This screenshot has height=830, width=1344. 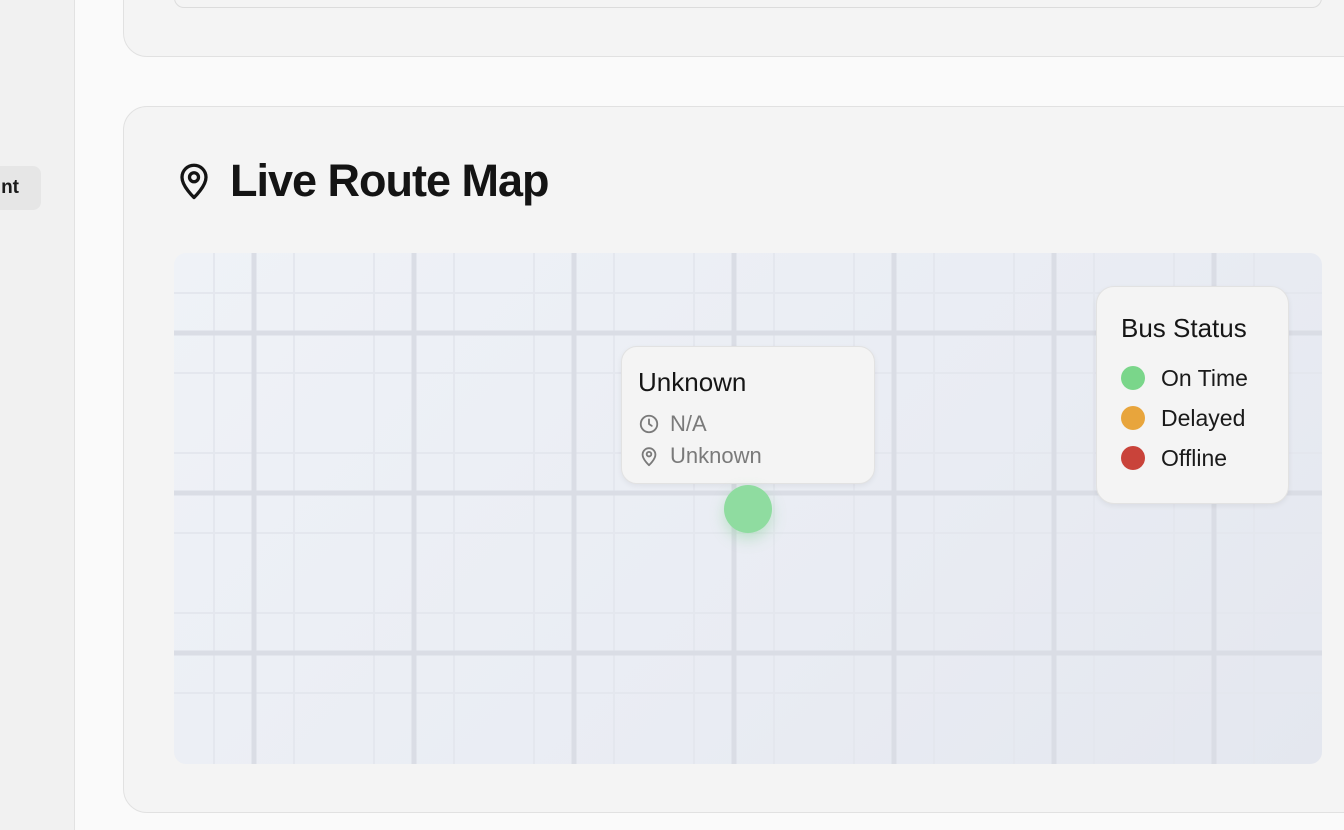 I want to click on bus-time: N/A, so click(x=688, y=423).